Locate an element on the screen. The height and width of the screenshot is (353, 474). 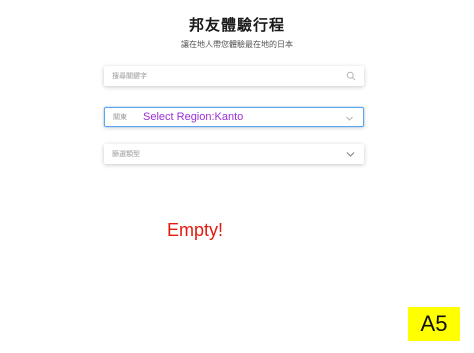
type-filter-select: 篩選類型 is located at coordinates (234, 154).